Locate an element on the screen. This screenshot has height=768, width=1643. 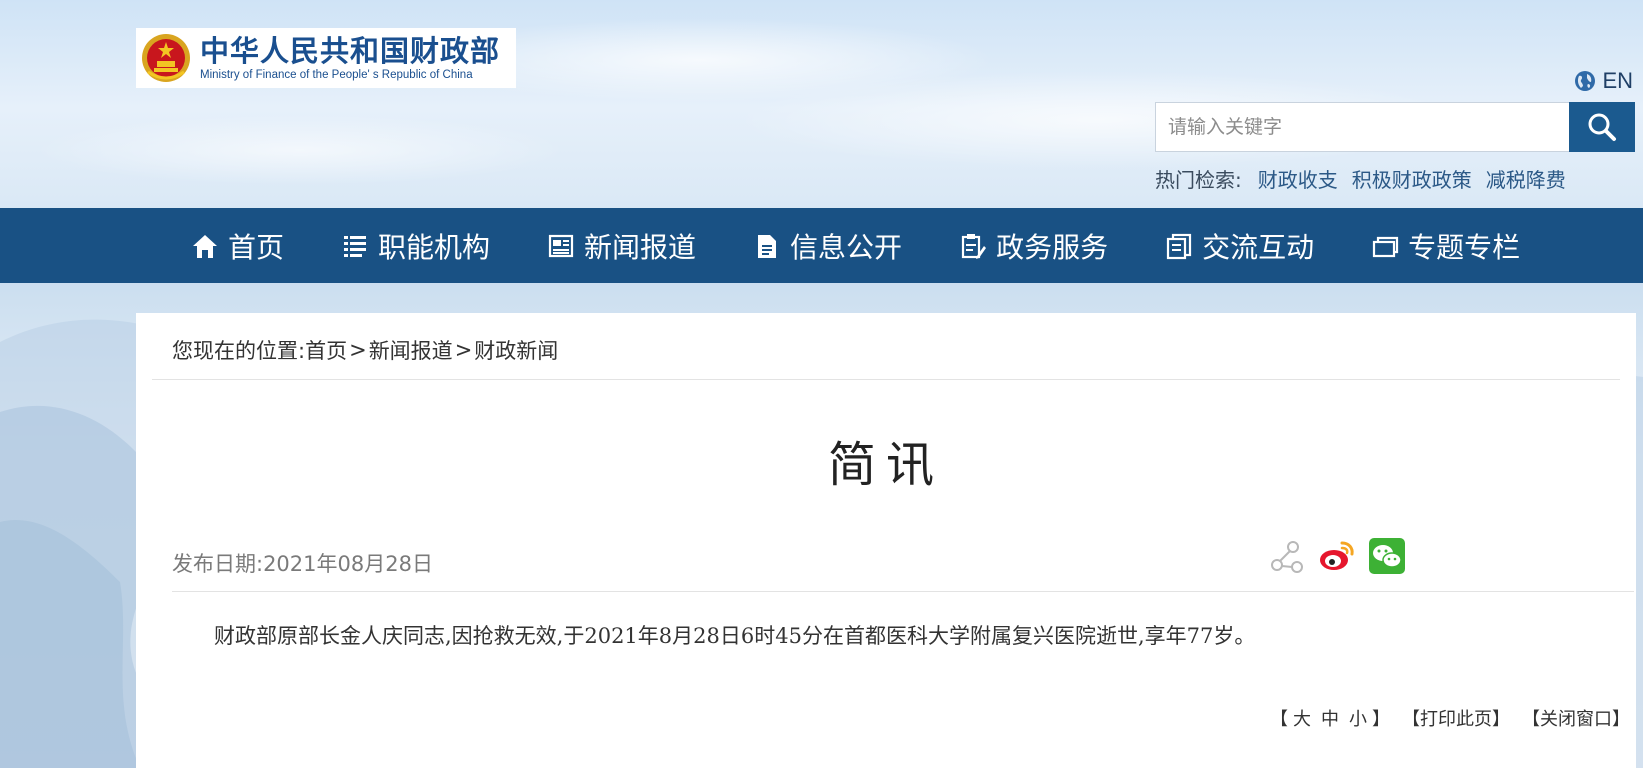
weibo-share-button is located at coordinates (1337, 556).